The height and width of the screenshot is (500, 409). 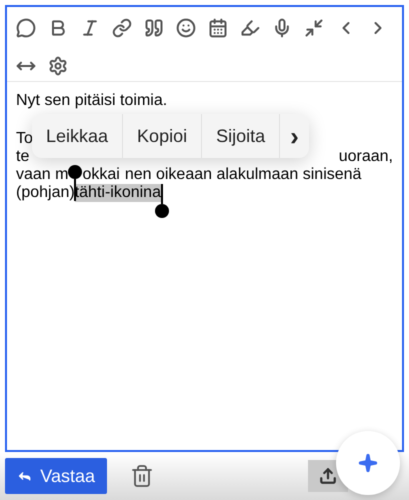 What do you see at coordinates (101, 175) in the screenshot?
I see `editor-text: okkai` at bounding box center [101, 175].